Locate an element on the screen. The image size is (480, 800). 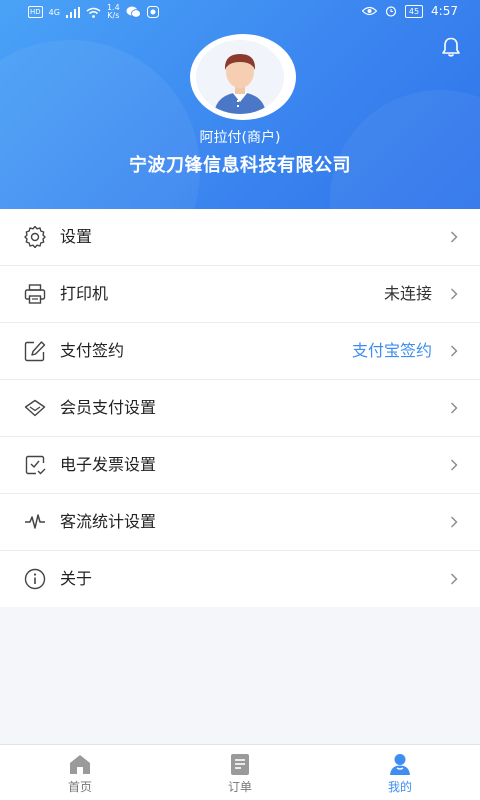
tab-orders: 订单 is located at coordinates (240, 772).